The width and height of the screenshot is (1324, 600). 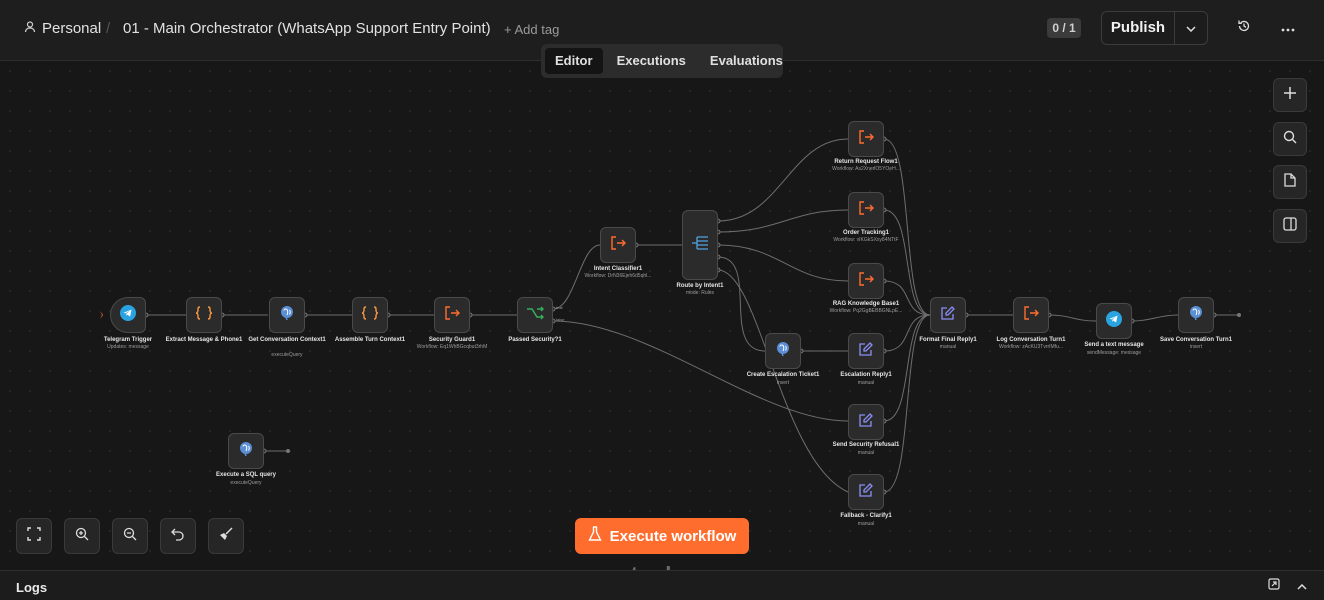 I want to click on node-route-by-intent, so click(x=700, y=245).